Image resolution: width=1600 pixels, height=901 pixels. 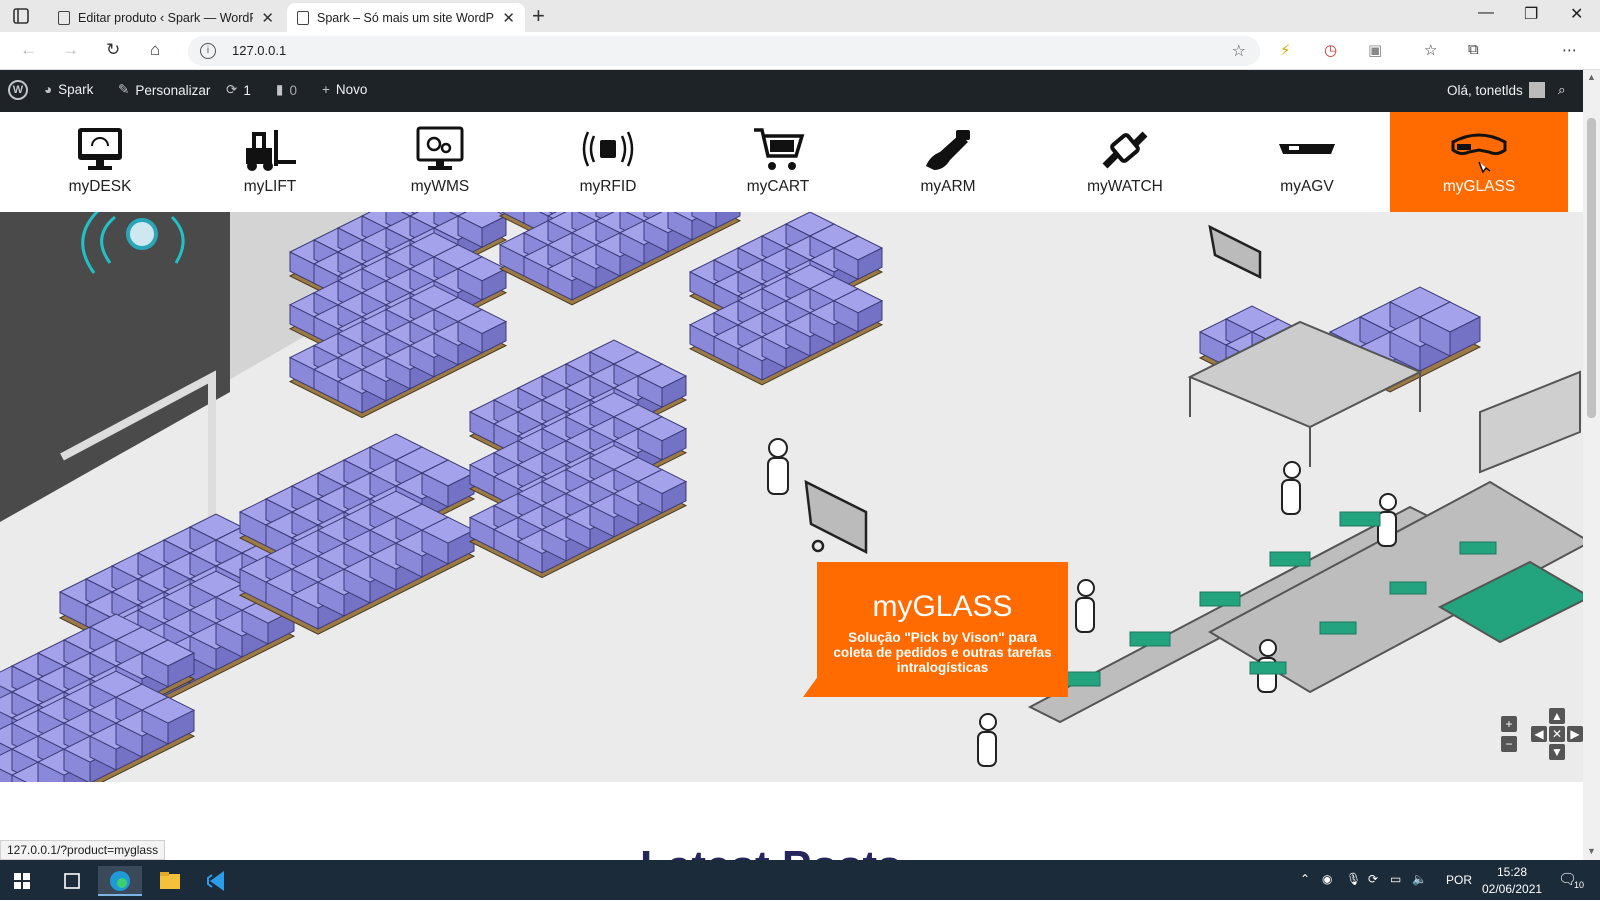 What do you see at coordinates (791, 836) in the screenshot?
I see `content-area: Latest Posts` at bounding box center [791, 836].